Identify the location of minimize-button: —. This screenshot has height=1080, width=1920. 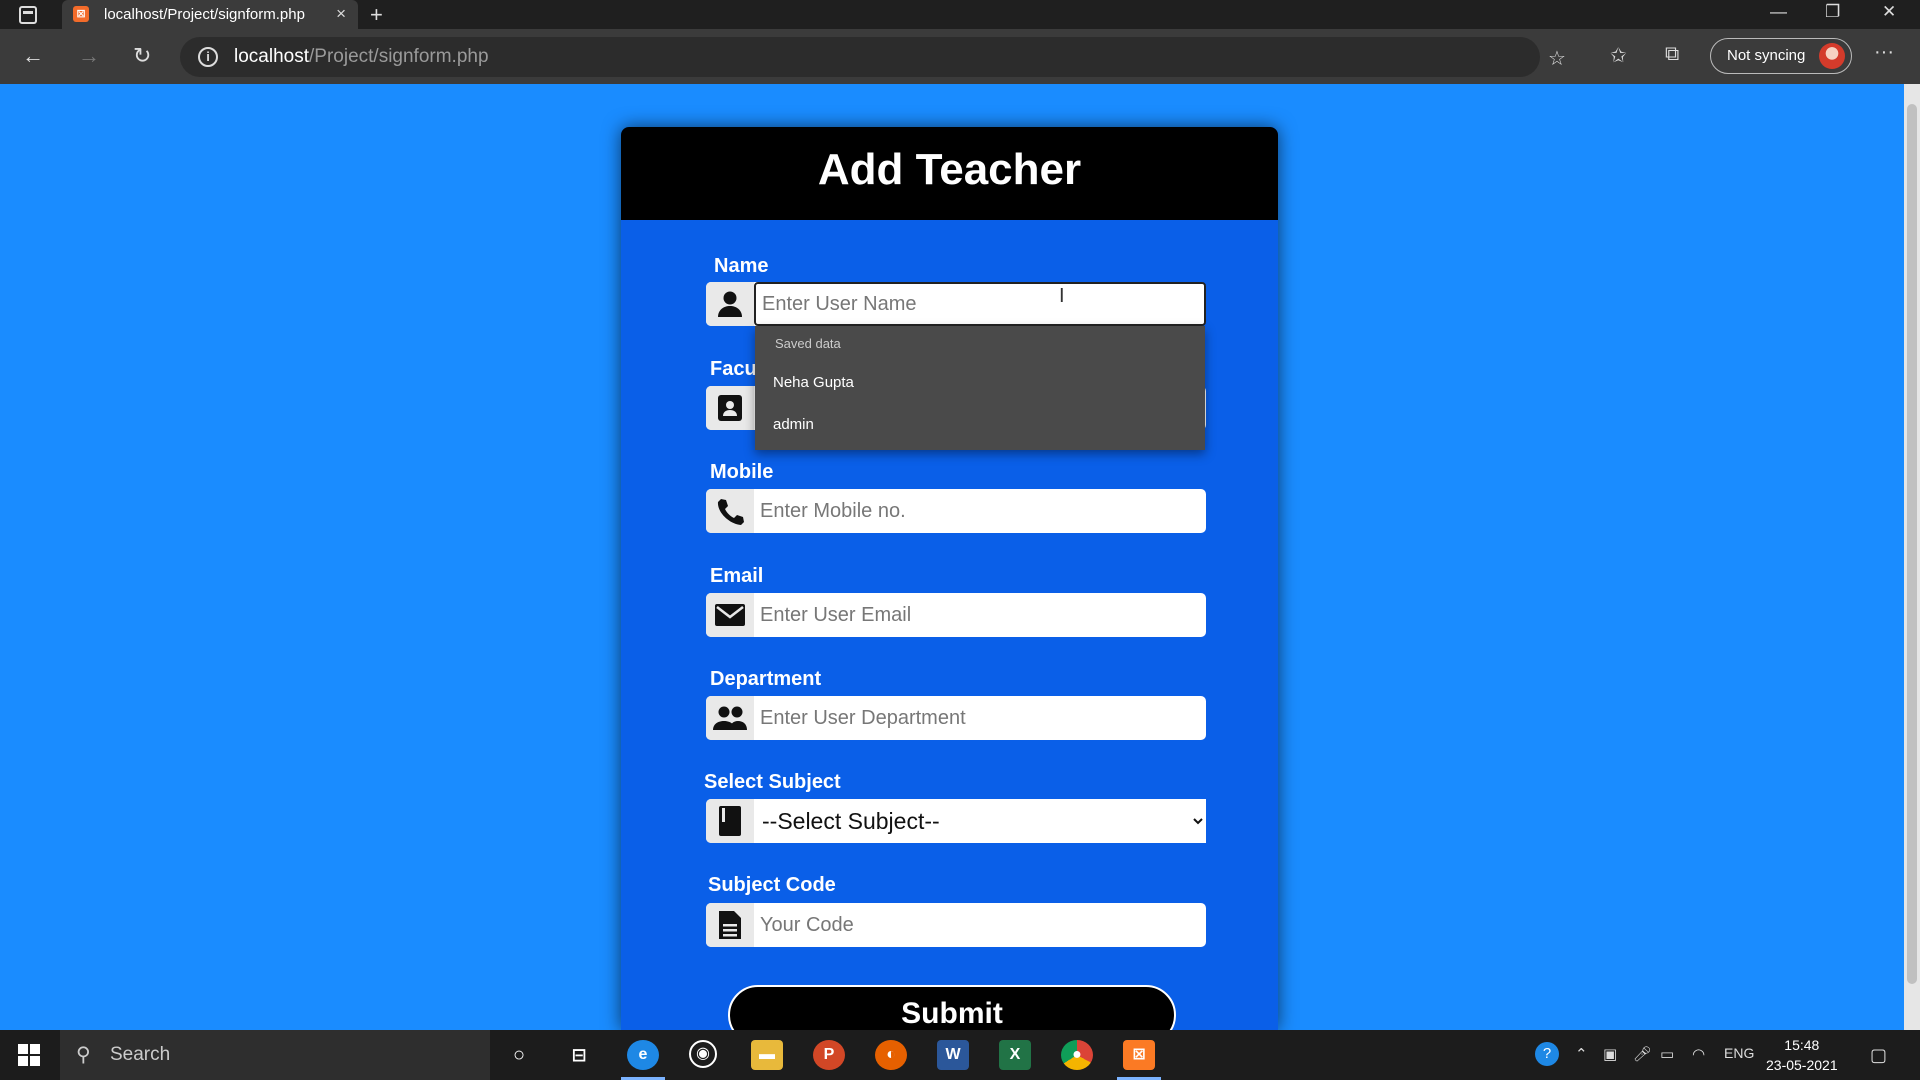
(1778, 12).